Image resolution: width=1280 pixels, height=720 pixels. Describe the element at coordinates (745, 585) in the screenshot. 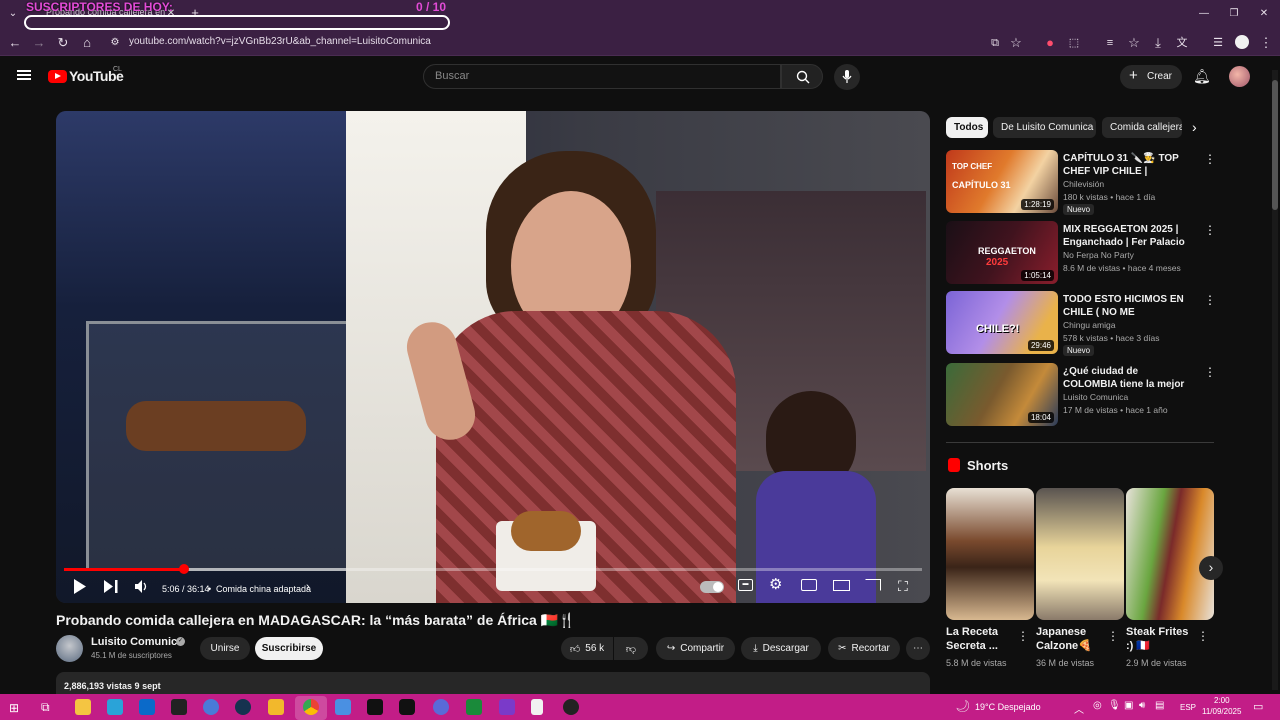

I see `subtitles-icon: ▬` at that location.